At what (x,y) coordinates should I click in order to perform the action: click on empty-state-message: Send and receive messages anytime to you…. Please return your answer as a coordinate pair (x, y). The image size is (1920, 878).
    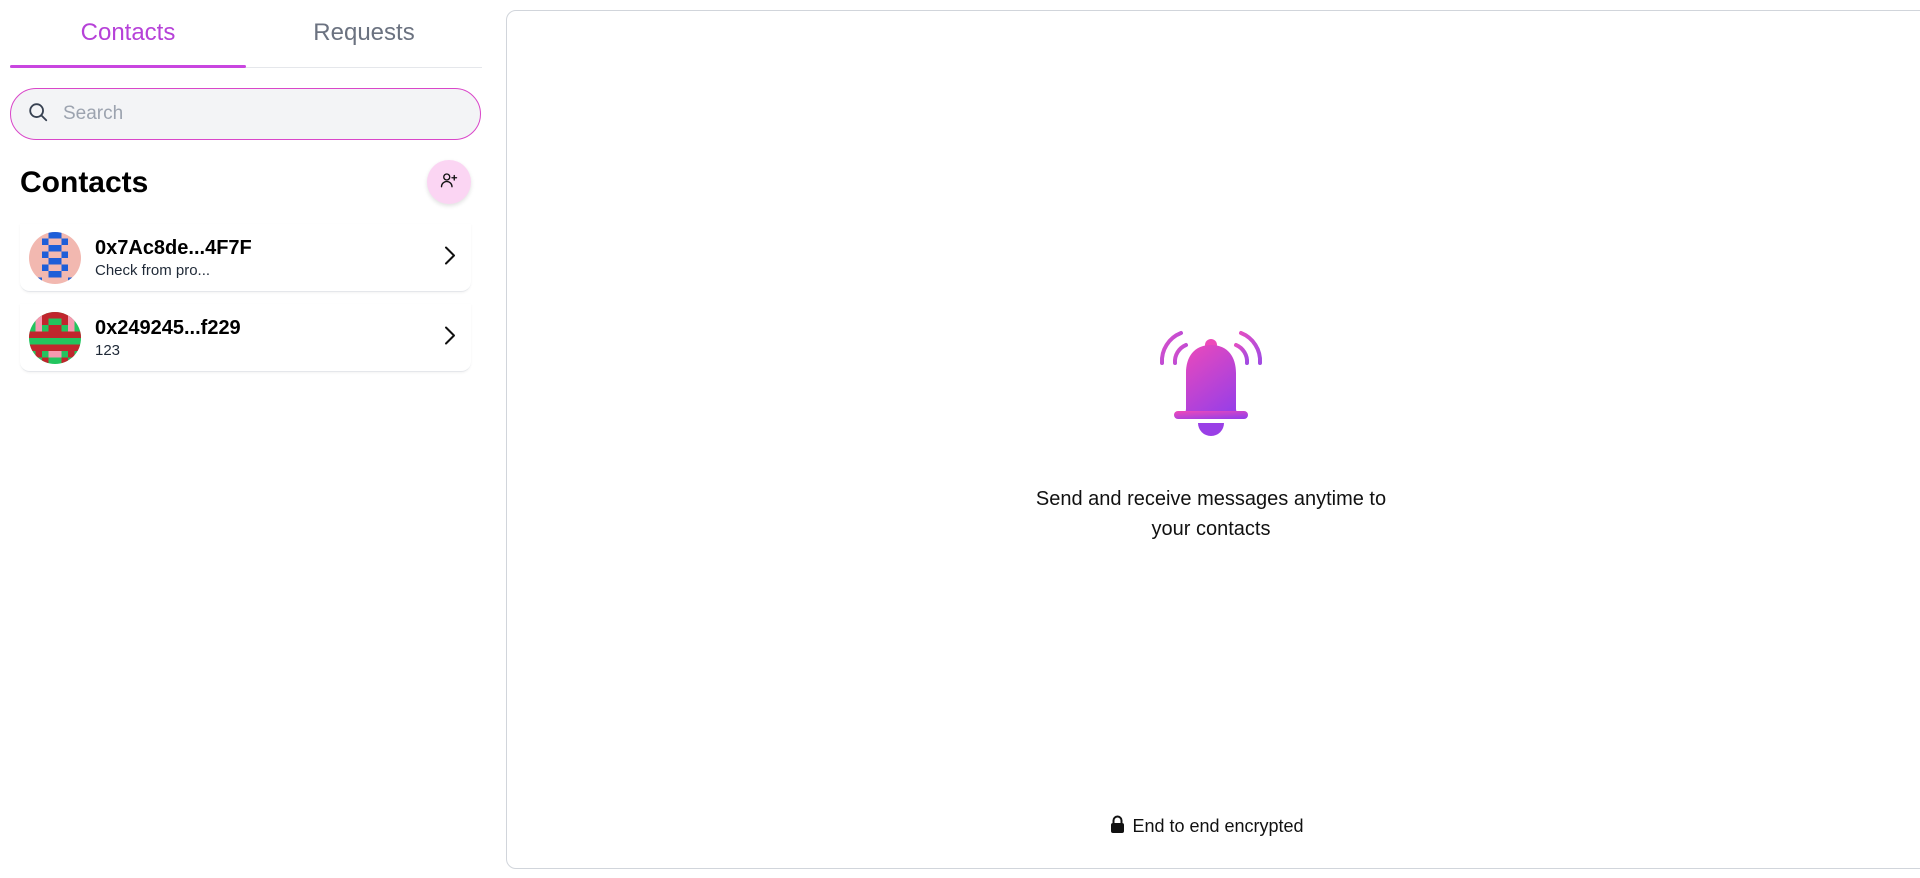
    Looking at the image, I should click on (1211, 514).